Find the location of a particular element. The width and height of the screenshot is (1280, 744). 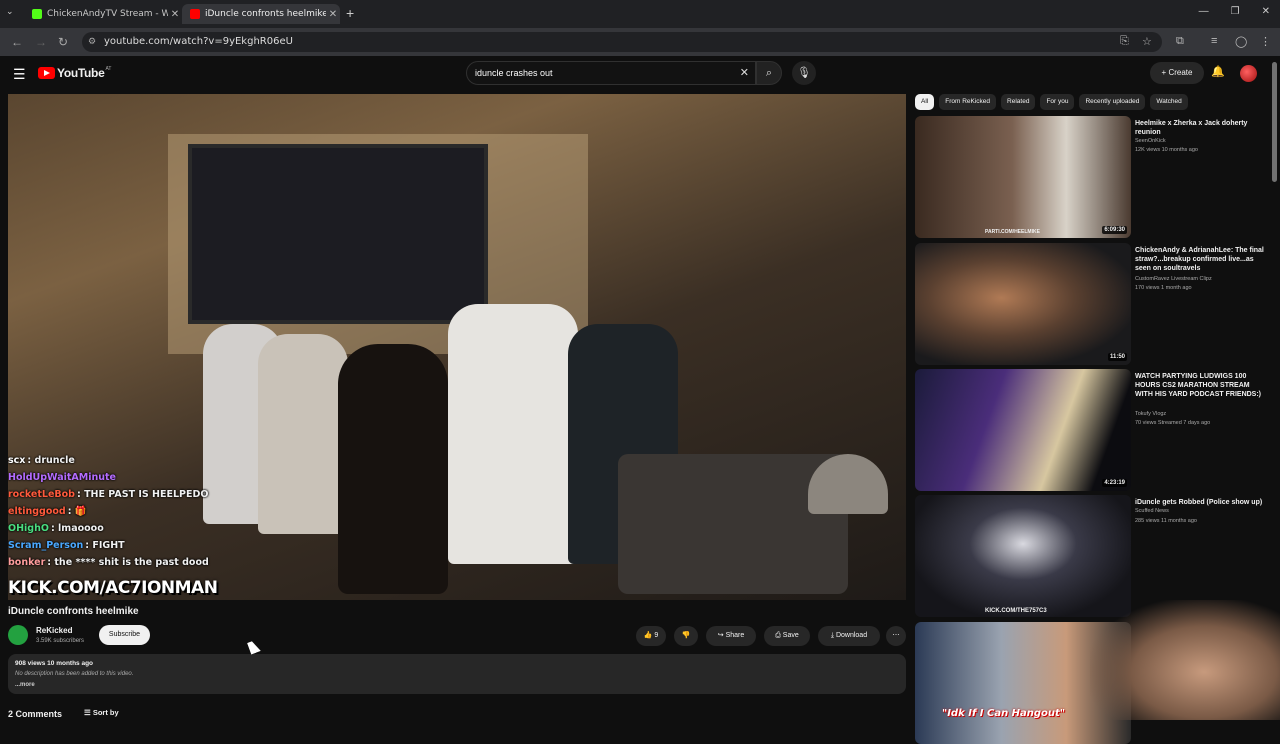

sort-by-button: ☰ Sort by is located at coordinates (101, 712).